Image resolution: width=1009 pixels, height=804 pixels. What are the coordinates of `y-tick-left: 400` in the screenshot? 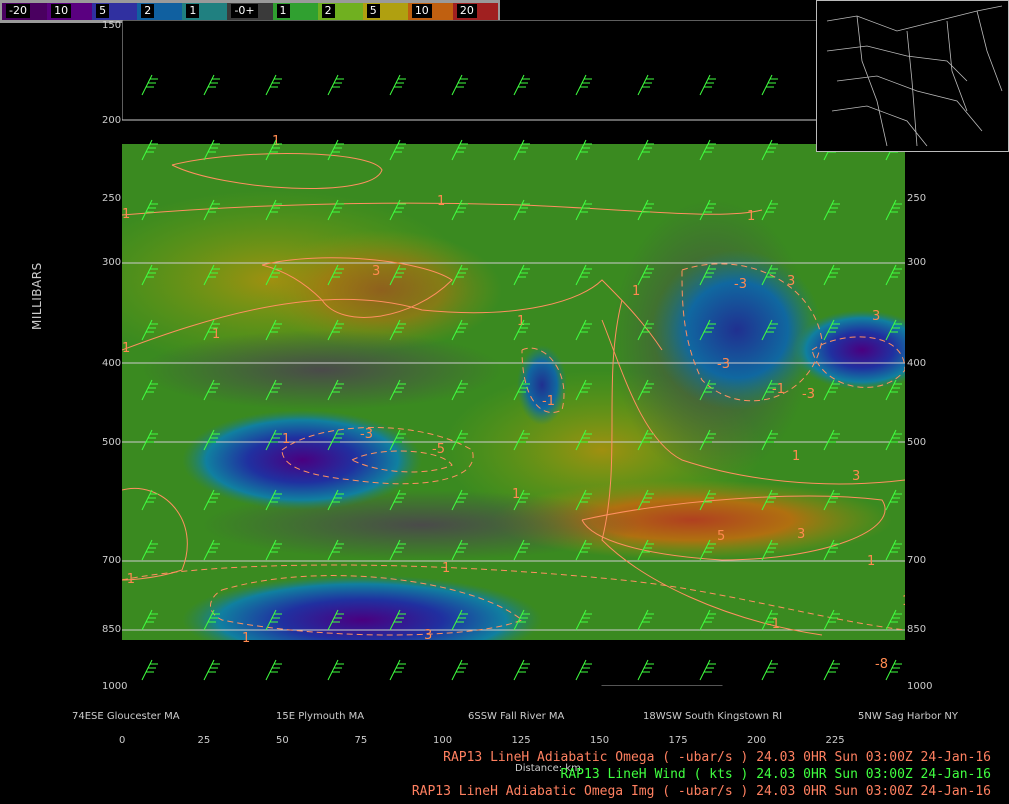 It's located at (112, 363).